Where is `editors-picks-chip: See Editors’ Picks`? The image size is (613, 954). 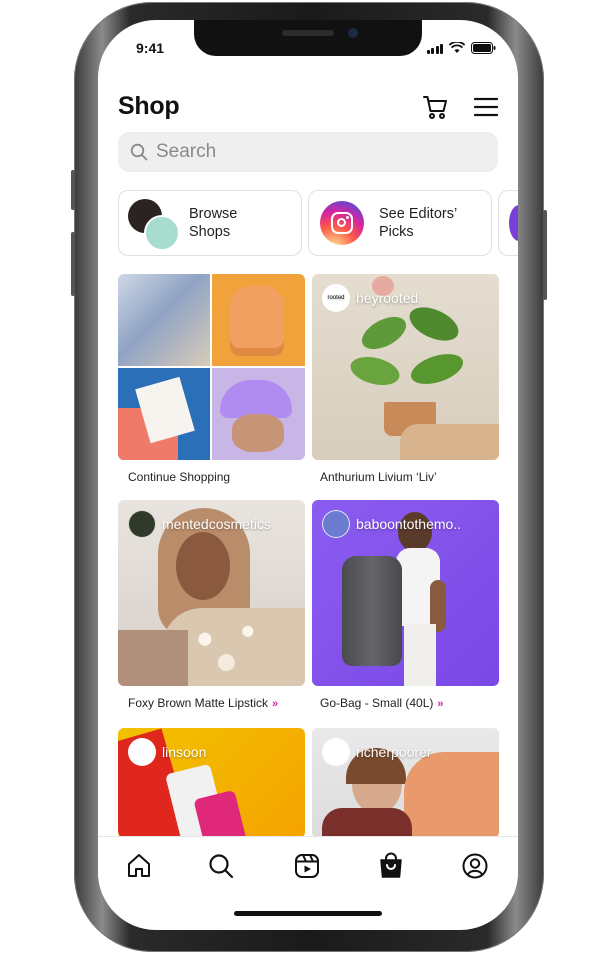
editors-picks-chip: See Editors’ Picks is located at coordinates (400, 223).